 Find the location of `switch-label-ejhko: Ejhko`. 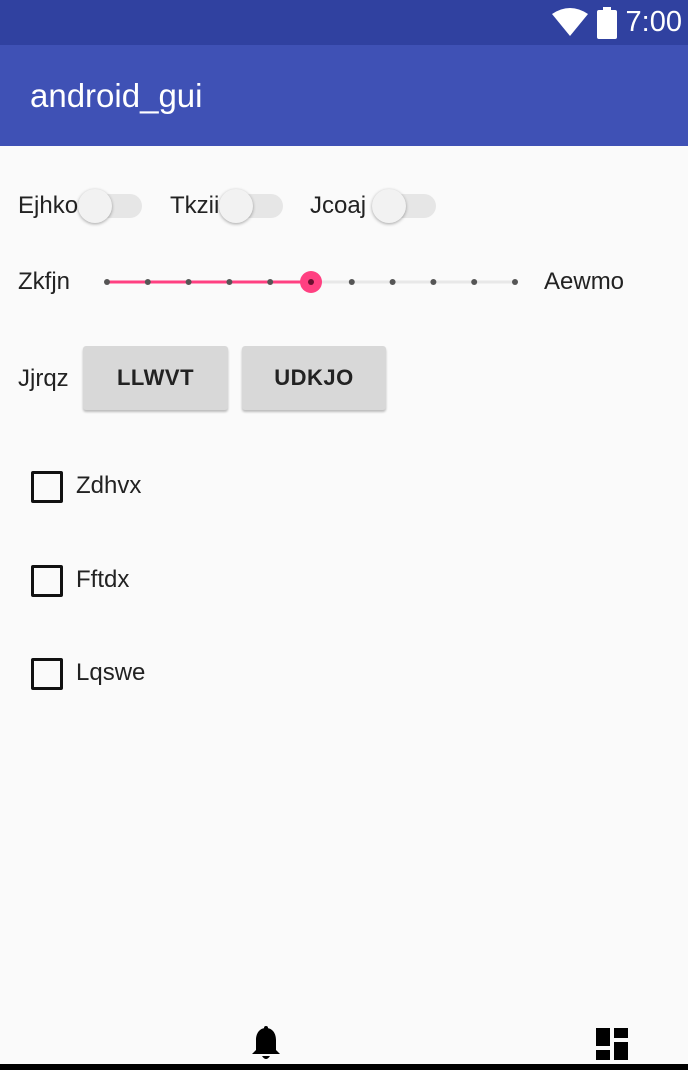

switch-label-ejhko: Ejhko is located at coordinates (48, 205).